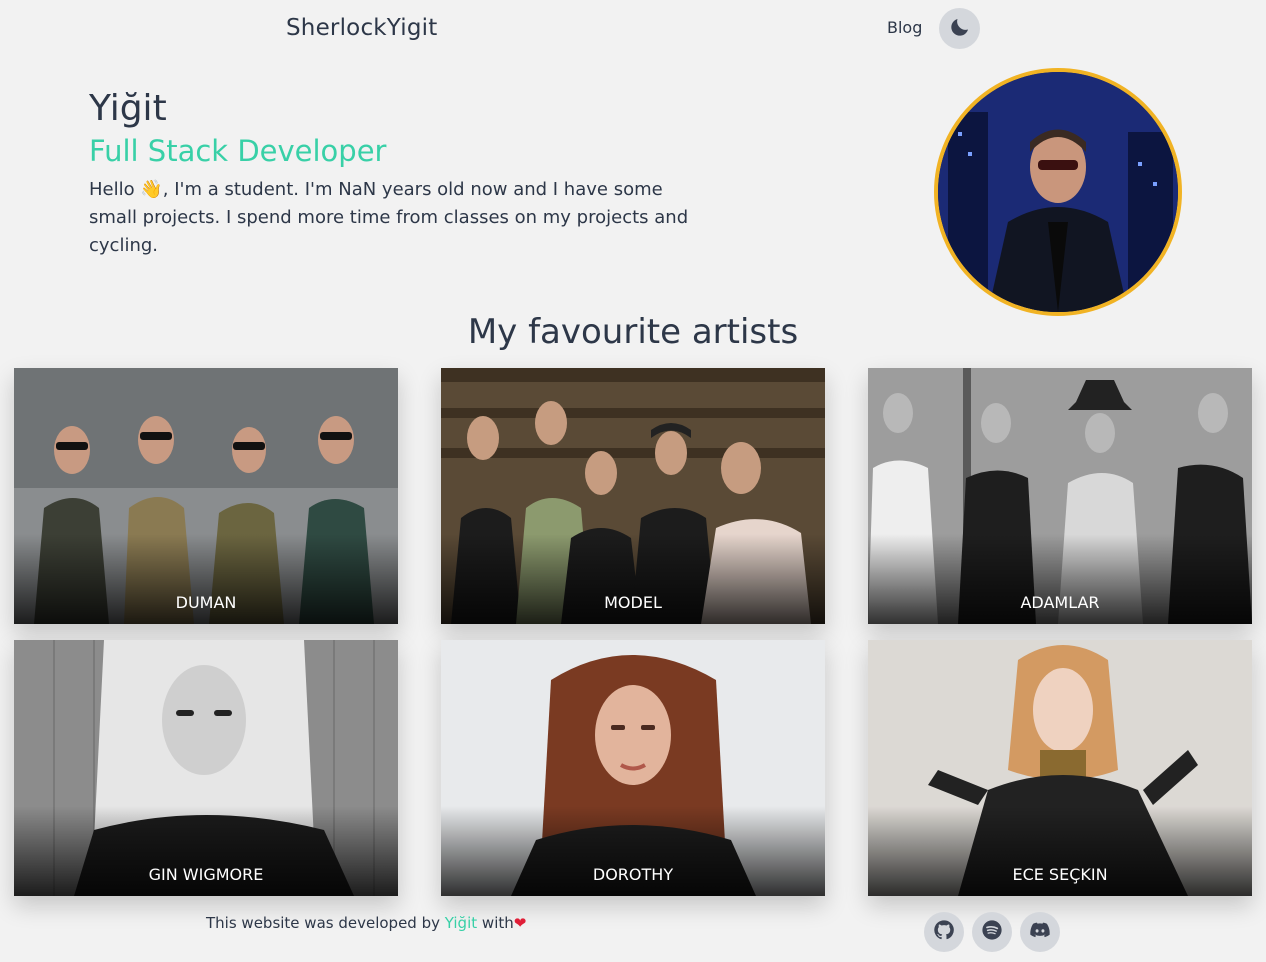 Image resolution: width=1266 pixels, height=962 pixels. I want to click on artist-card-gin-wigmore: GIN WIGMORE, so click(206, 768).